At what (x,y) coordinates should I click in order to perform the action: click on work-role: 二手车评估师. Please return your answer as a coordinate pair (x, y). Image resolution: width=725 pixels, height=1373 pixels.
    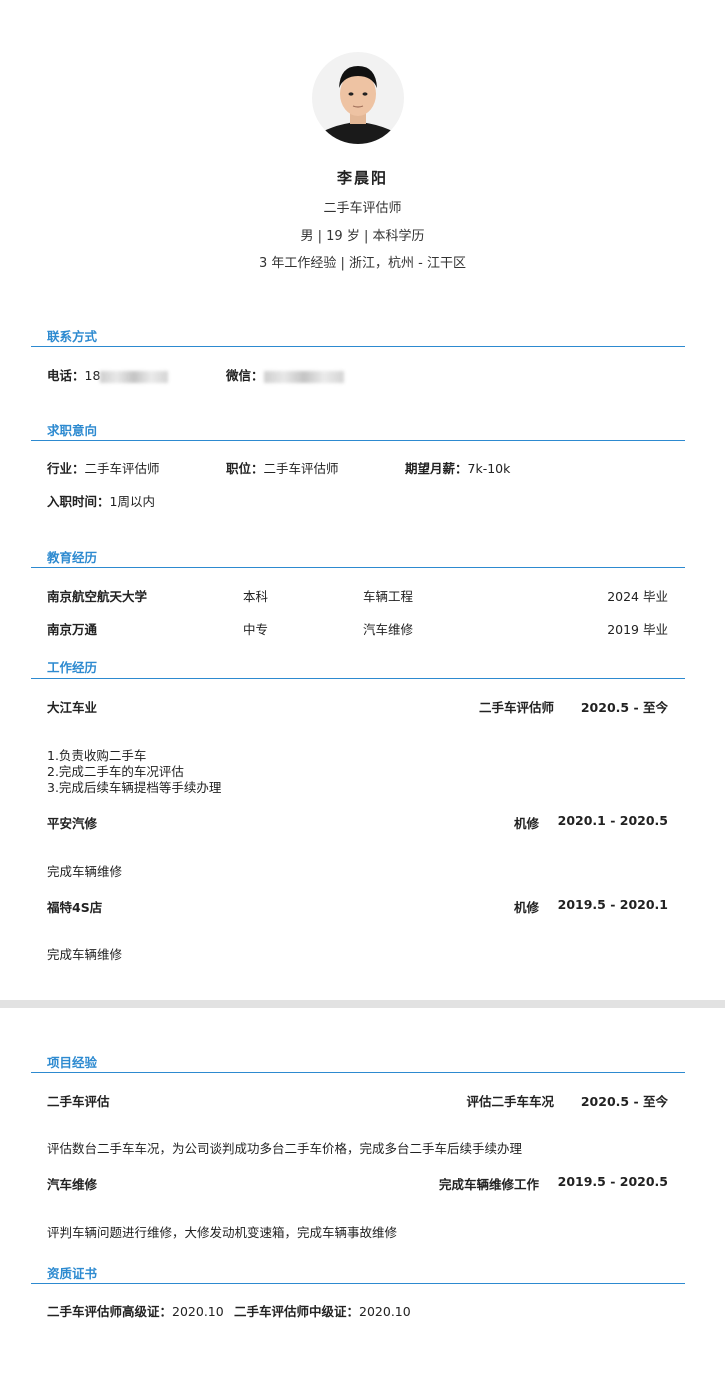
    Looking at the image, I should click on (516, 707).